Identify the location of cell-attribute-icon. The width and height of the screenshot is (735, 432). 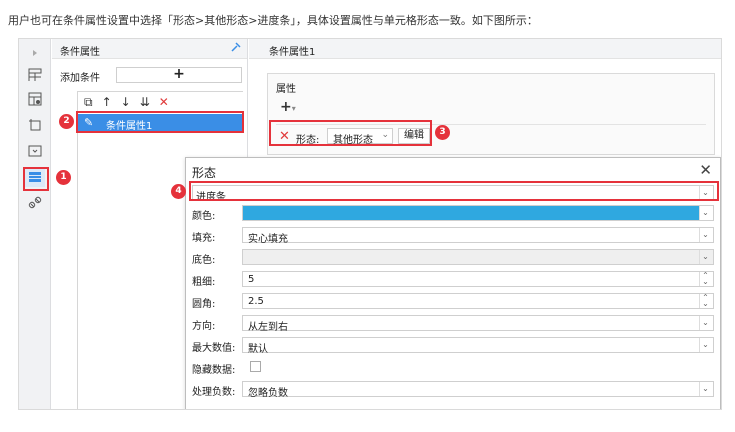
(35, 99).